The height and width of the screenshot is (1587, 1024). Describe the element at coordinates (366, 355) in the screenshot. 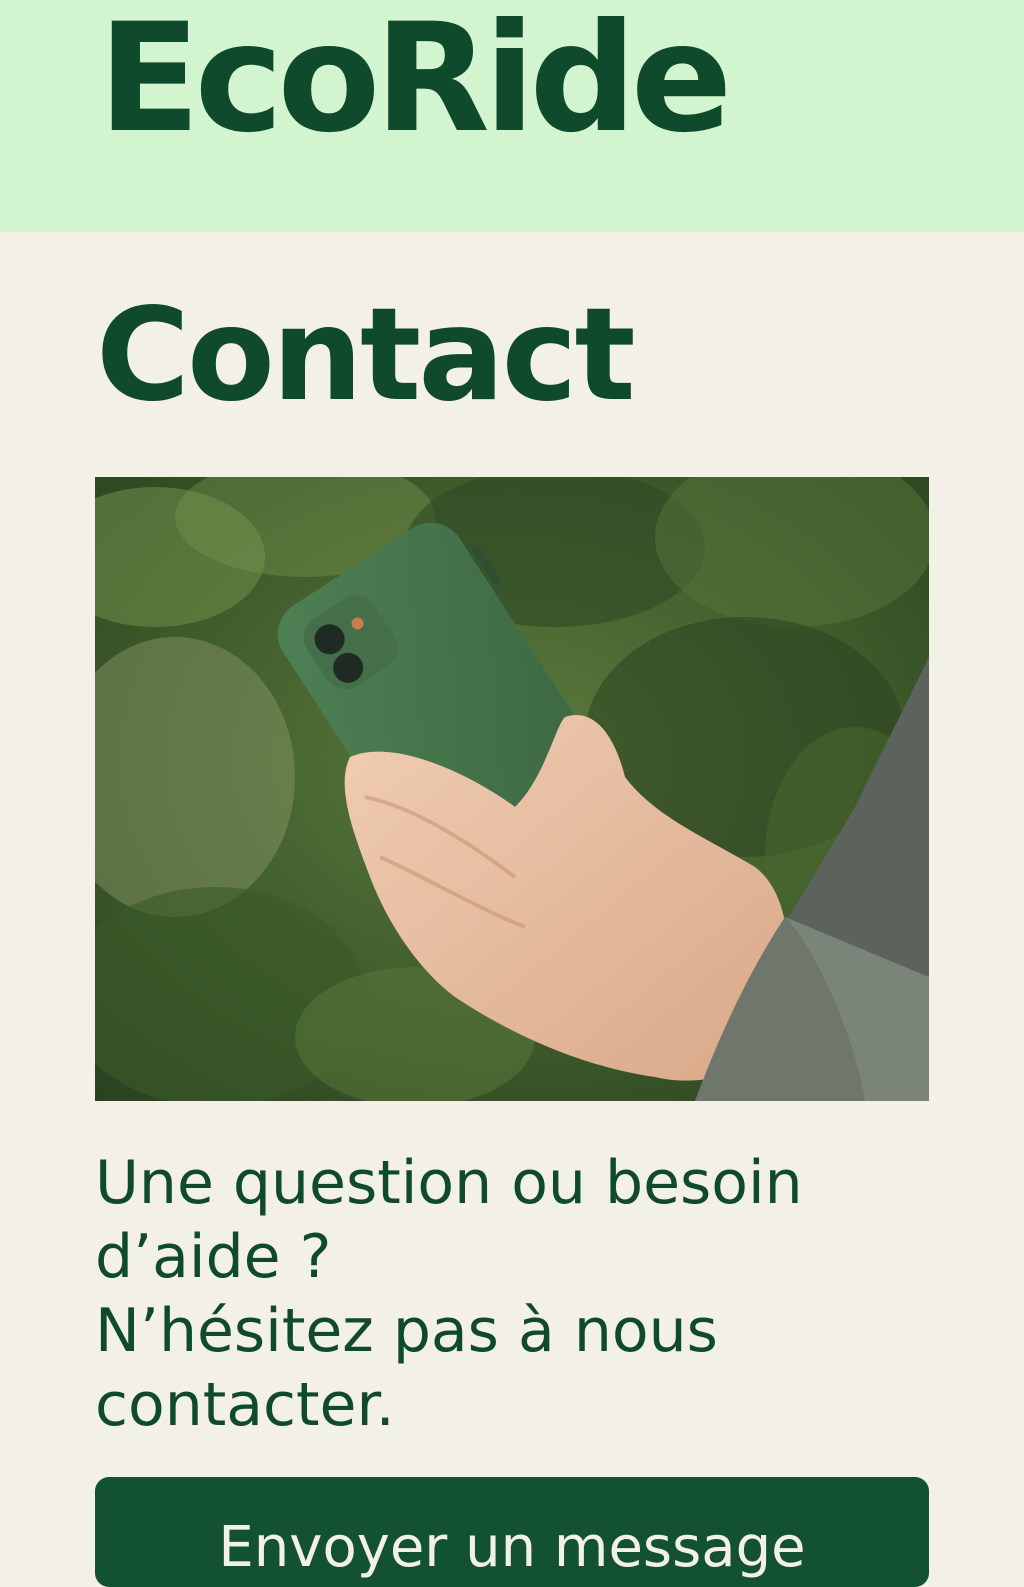

I see `page-title: Contact` at that location.